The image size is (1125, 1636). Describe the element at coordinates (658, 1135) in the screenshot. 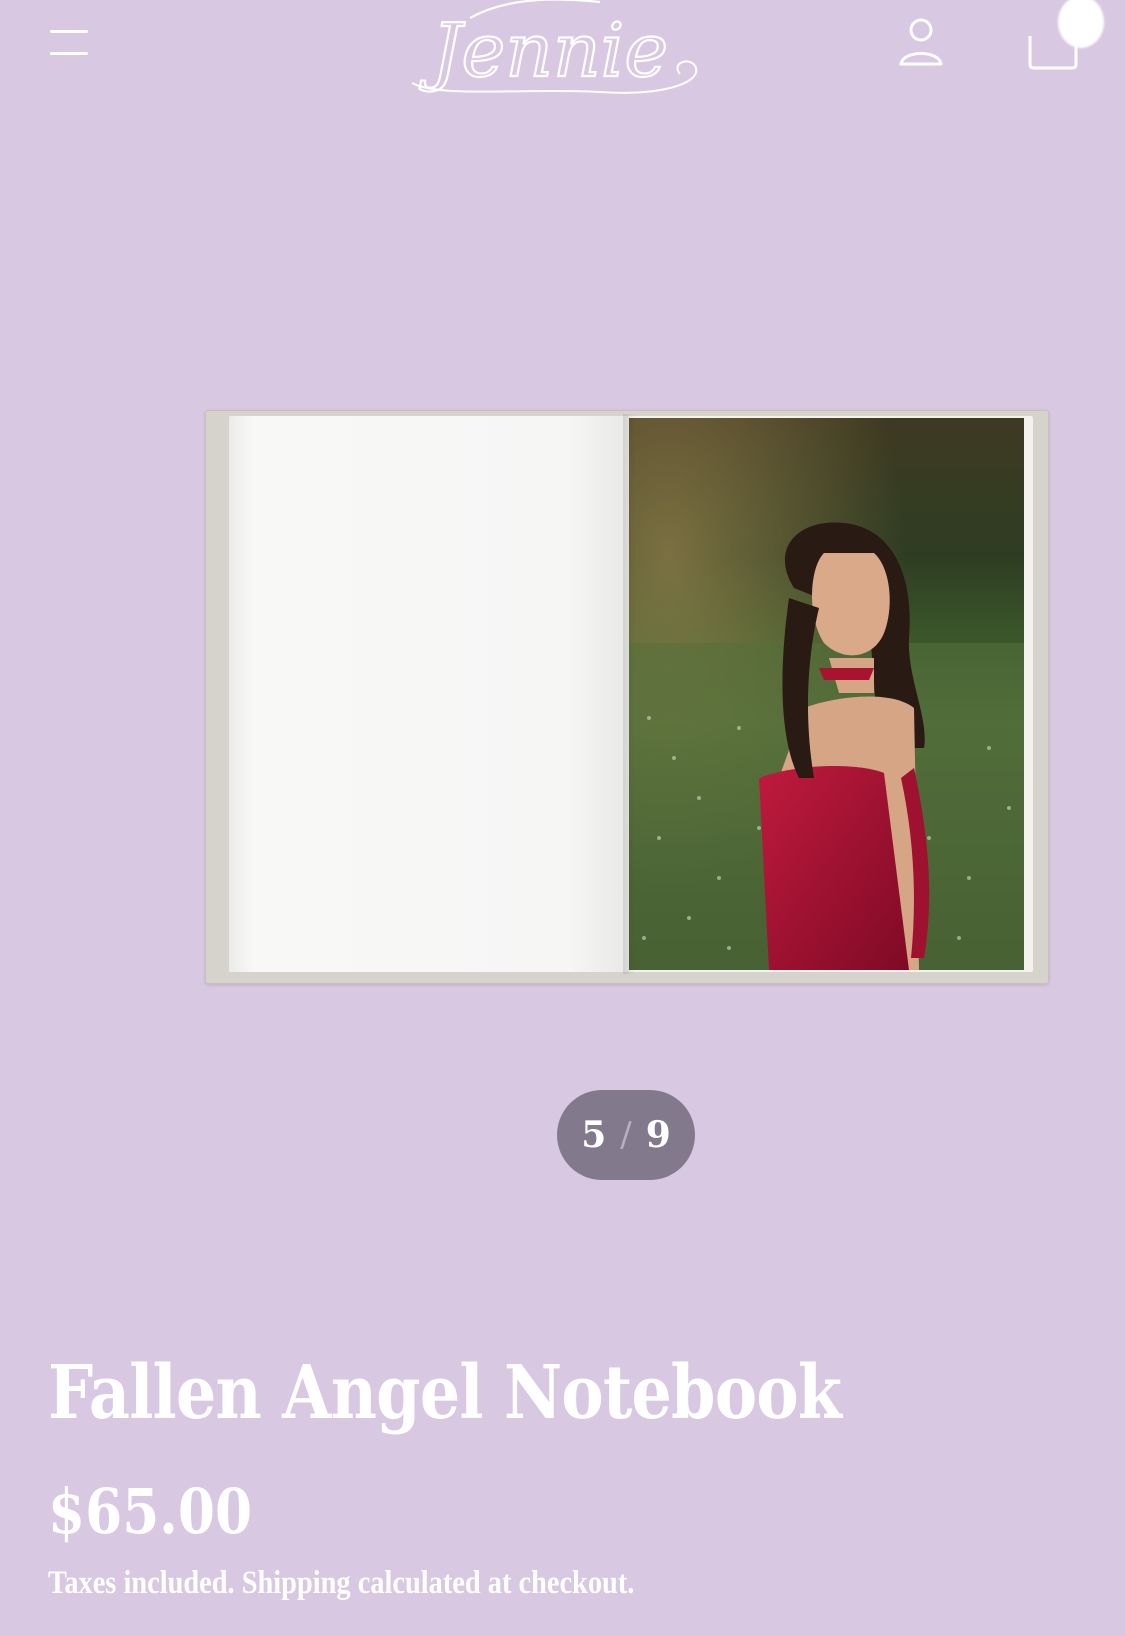

I see `counter-total: 9` at that location.